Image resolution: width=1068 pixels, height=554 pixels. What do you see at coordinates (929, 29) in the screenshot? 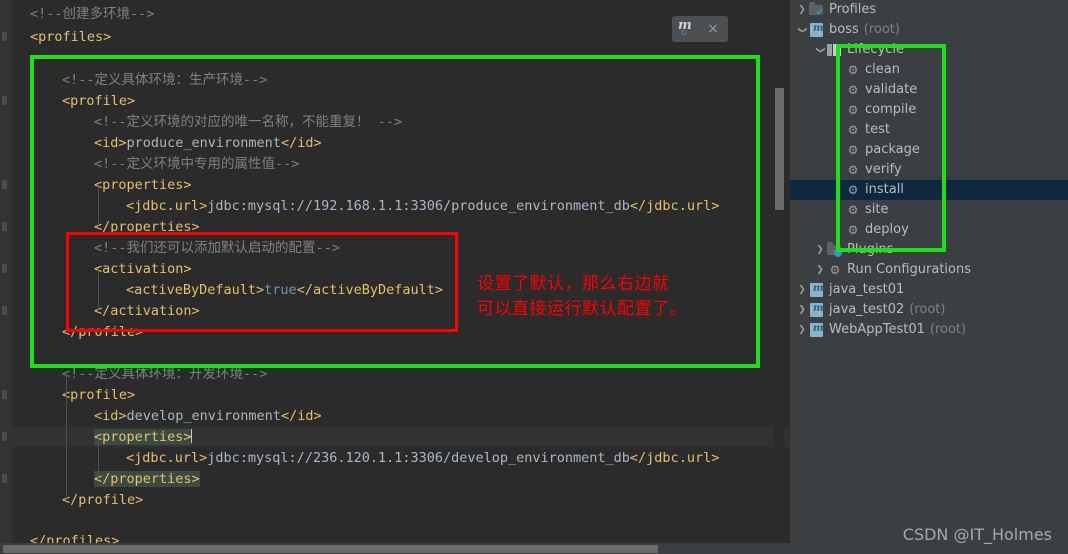
I see `tree-item-boss: ❯boss(root)` at bounding box center [929, 29].